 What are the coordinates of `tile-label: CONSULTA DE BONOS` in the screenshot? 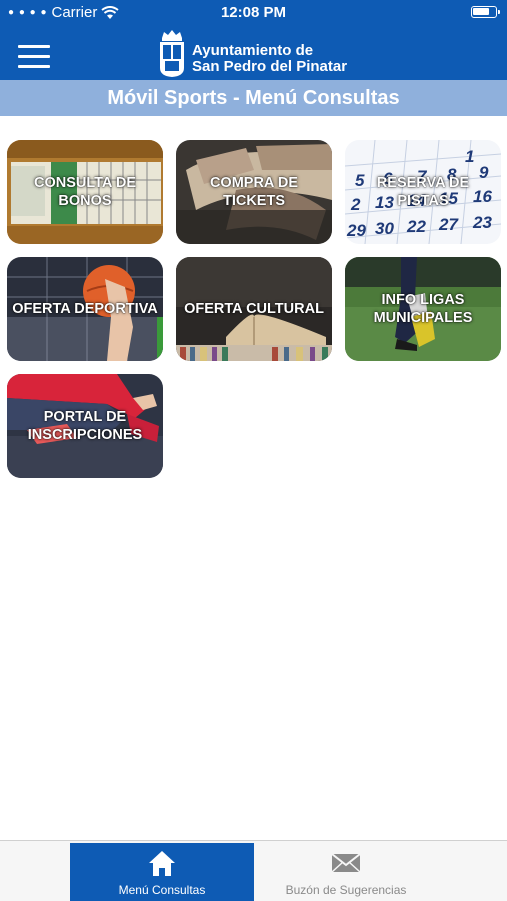 It's located at (85, 192).